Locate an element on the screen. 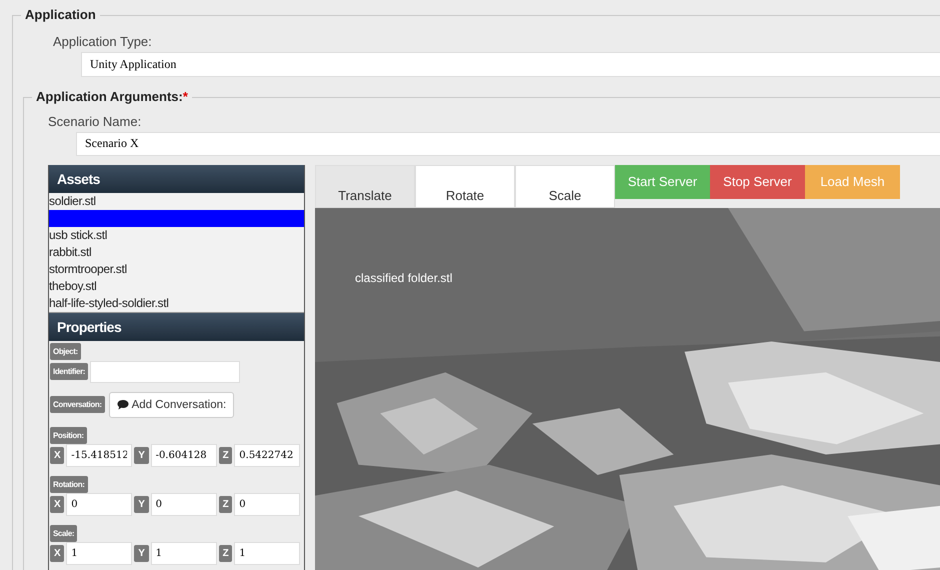 The height and width of the screenshot is (570, 940). list-item: rabbit.stl is located at coordinates (176, 252).